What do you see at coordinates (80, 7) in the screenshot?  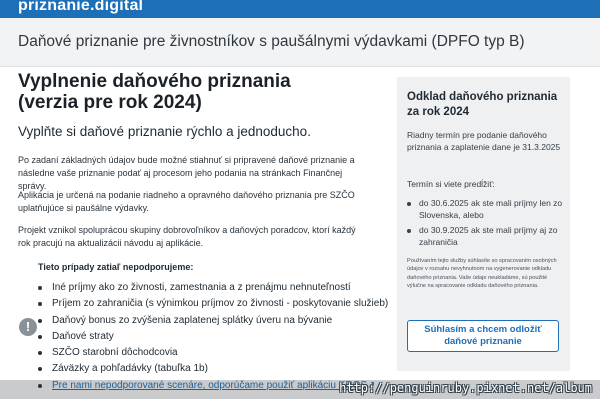 I see `brand-logo: priznanie.digital` at bounding box center [80, 7].